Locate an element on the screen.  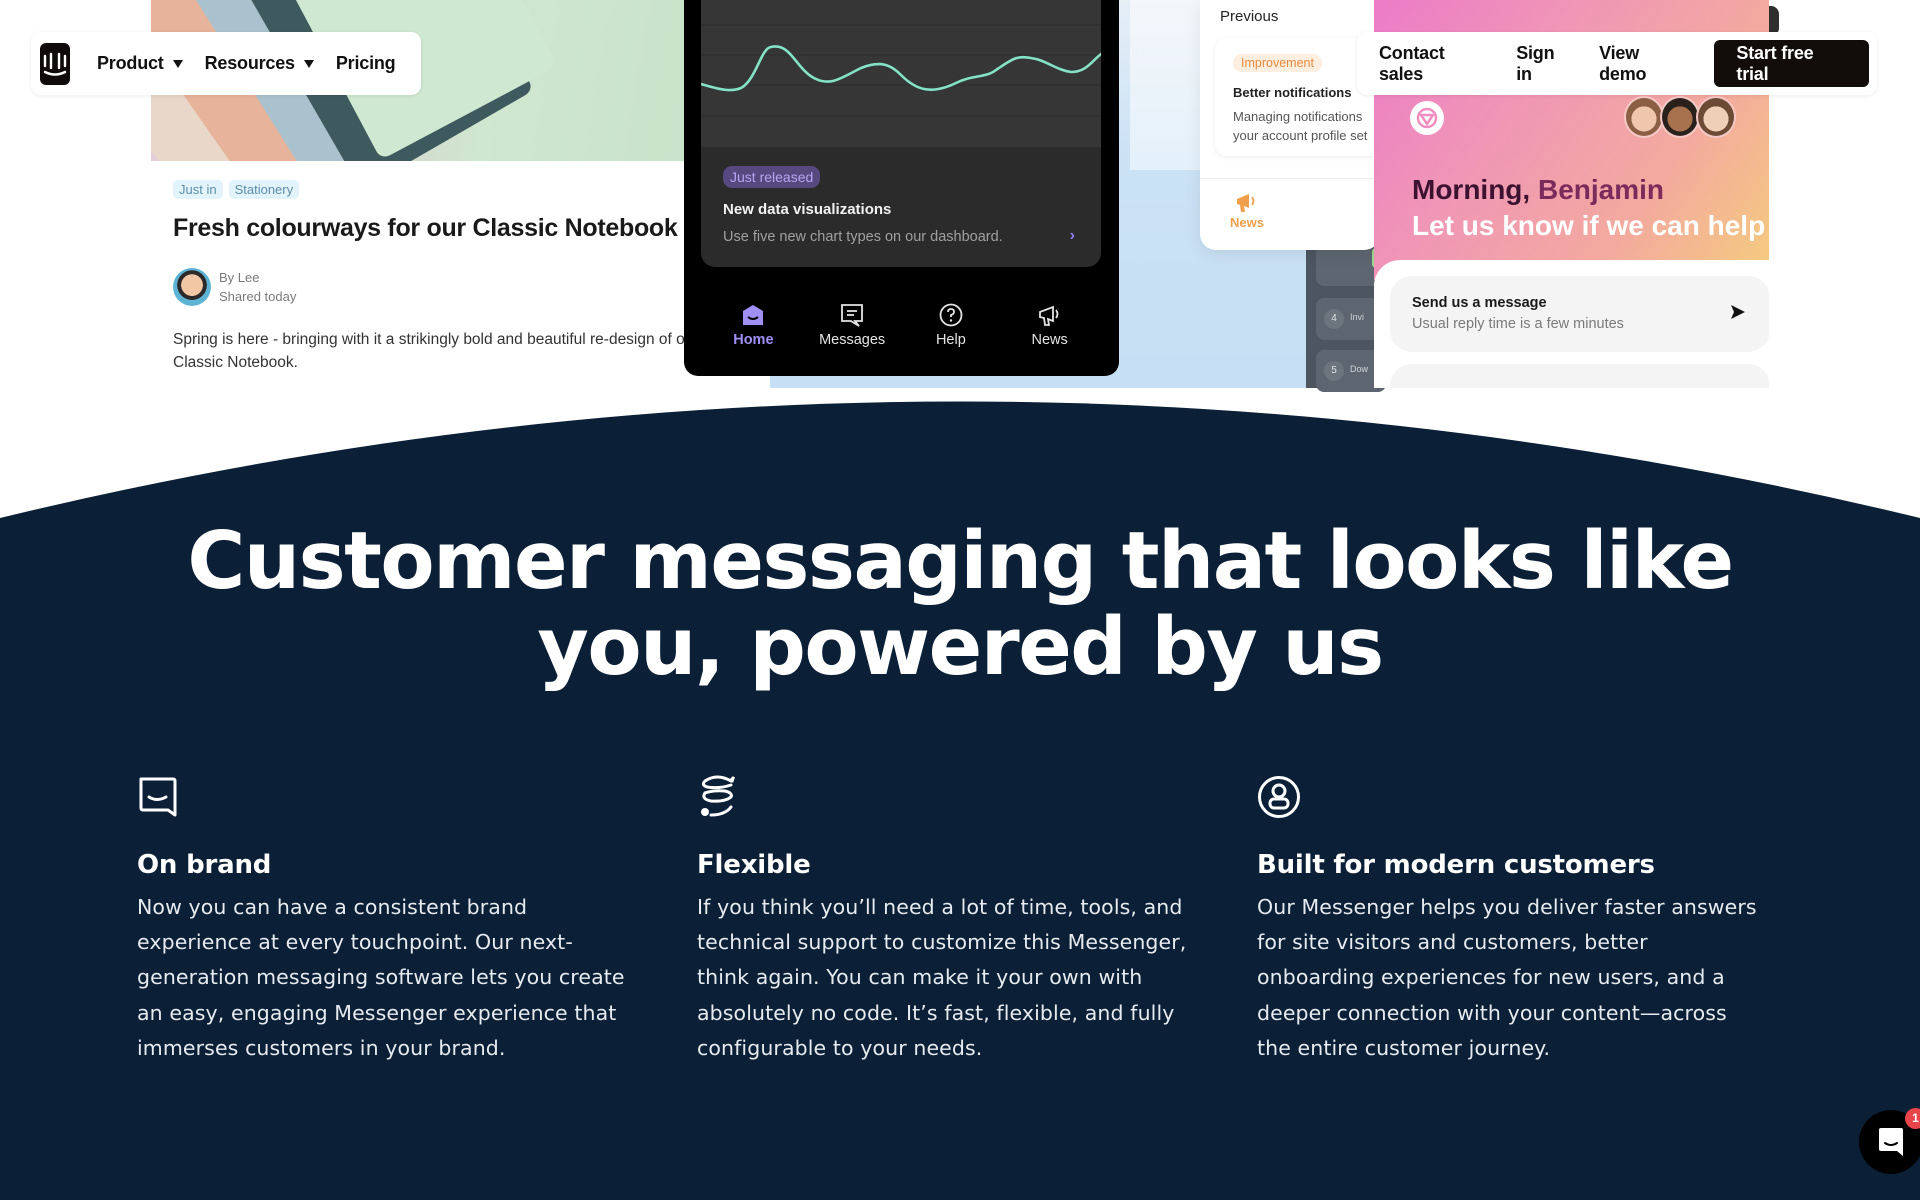
start-free-trial-button: Start free trial is located at coordinates (1792, 63).